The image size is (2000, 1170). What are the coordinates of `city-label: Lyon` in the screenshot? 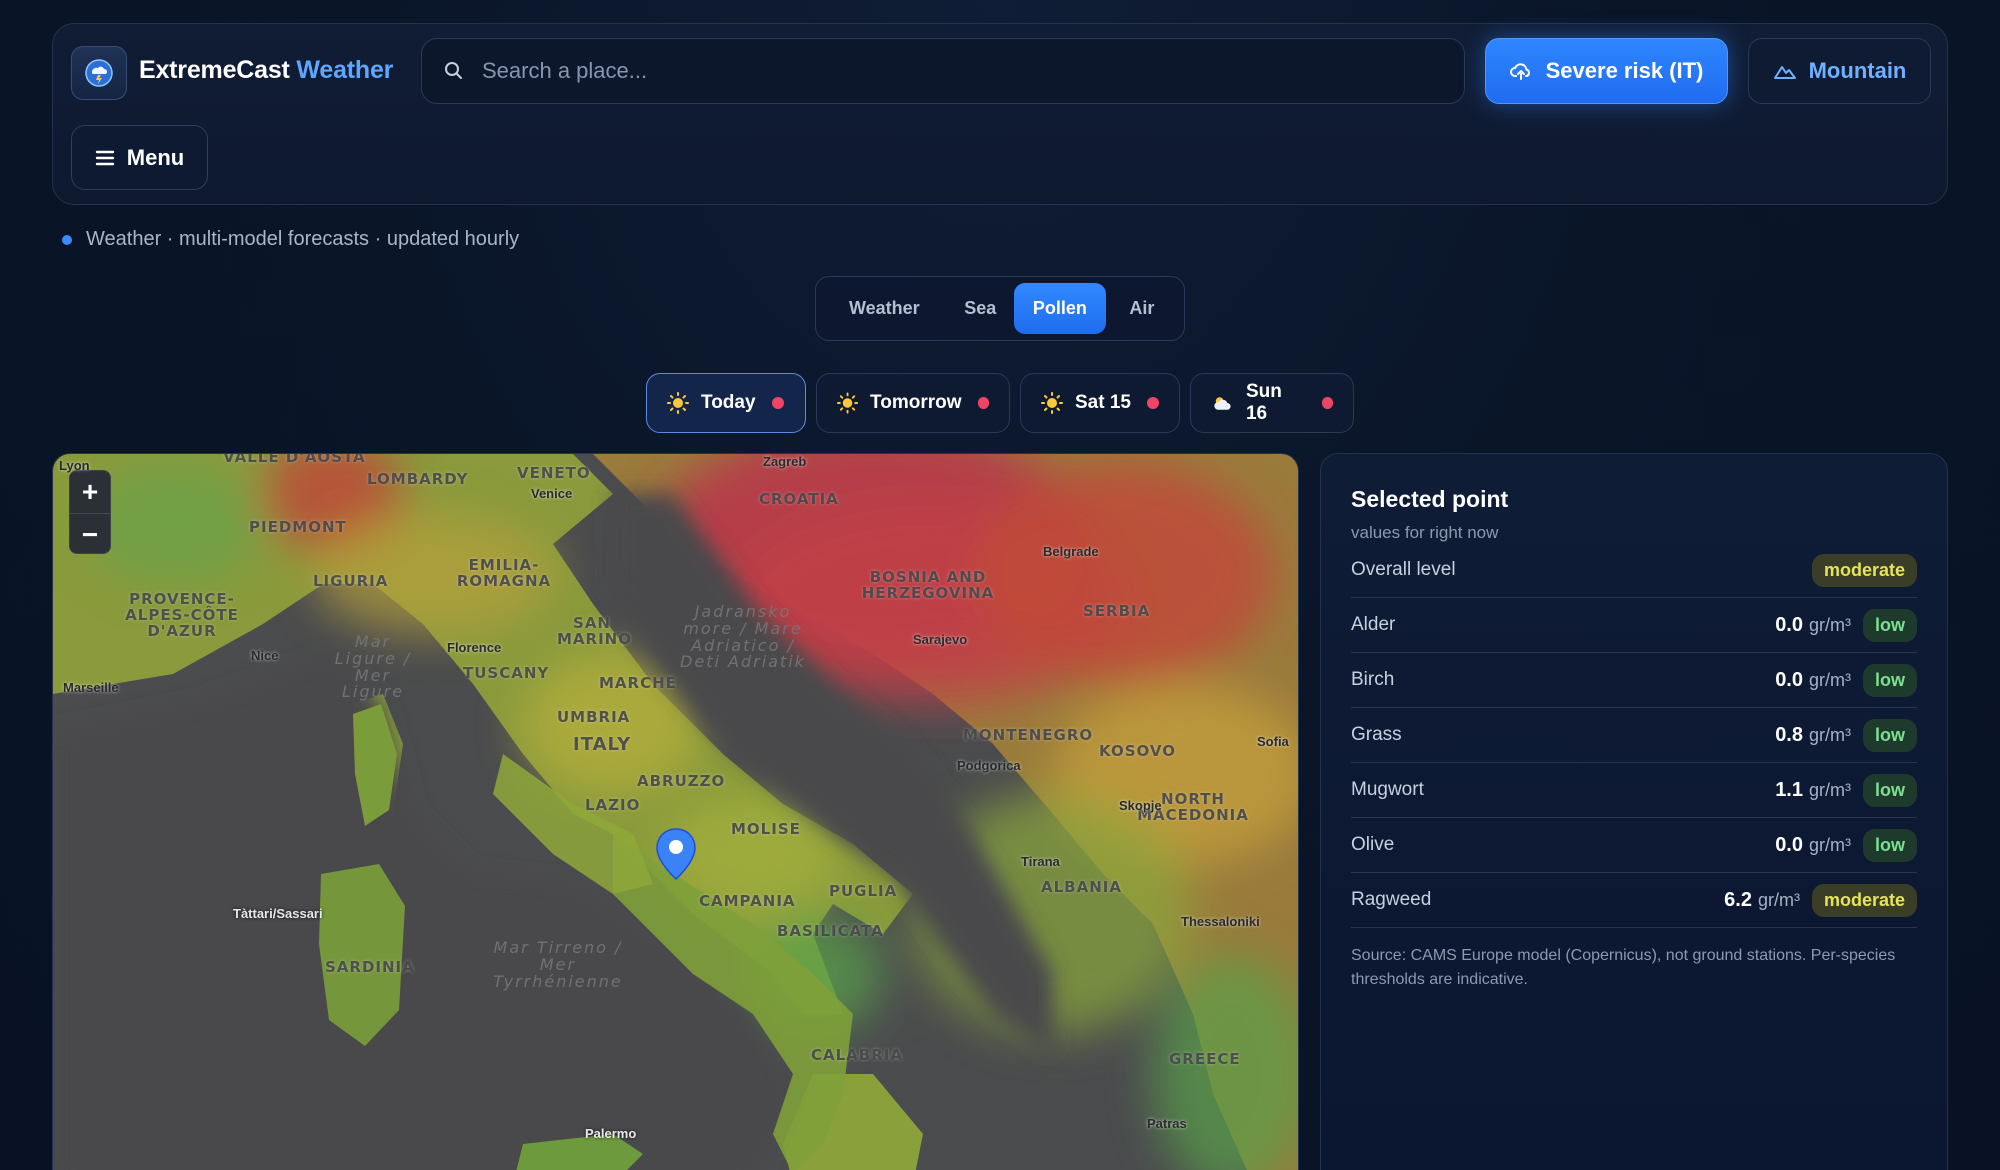 It's located at (74, 465).